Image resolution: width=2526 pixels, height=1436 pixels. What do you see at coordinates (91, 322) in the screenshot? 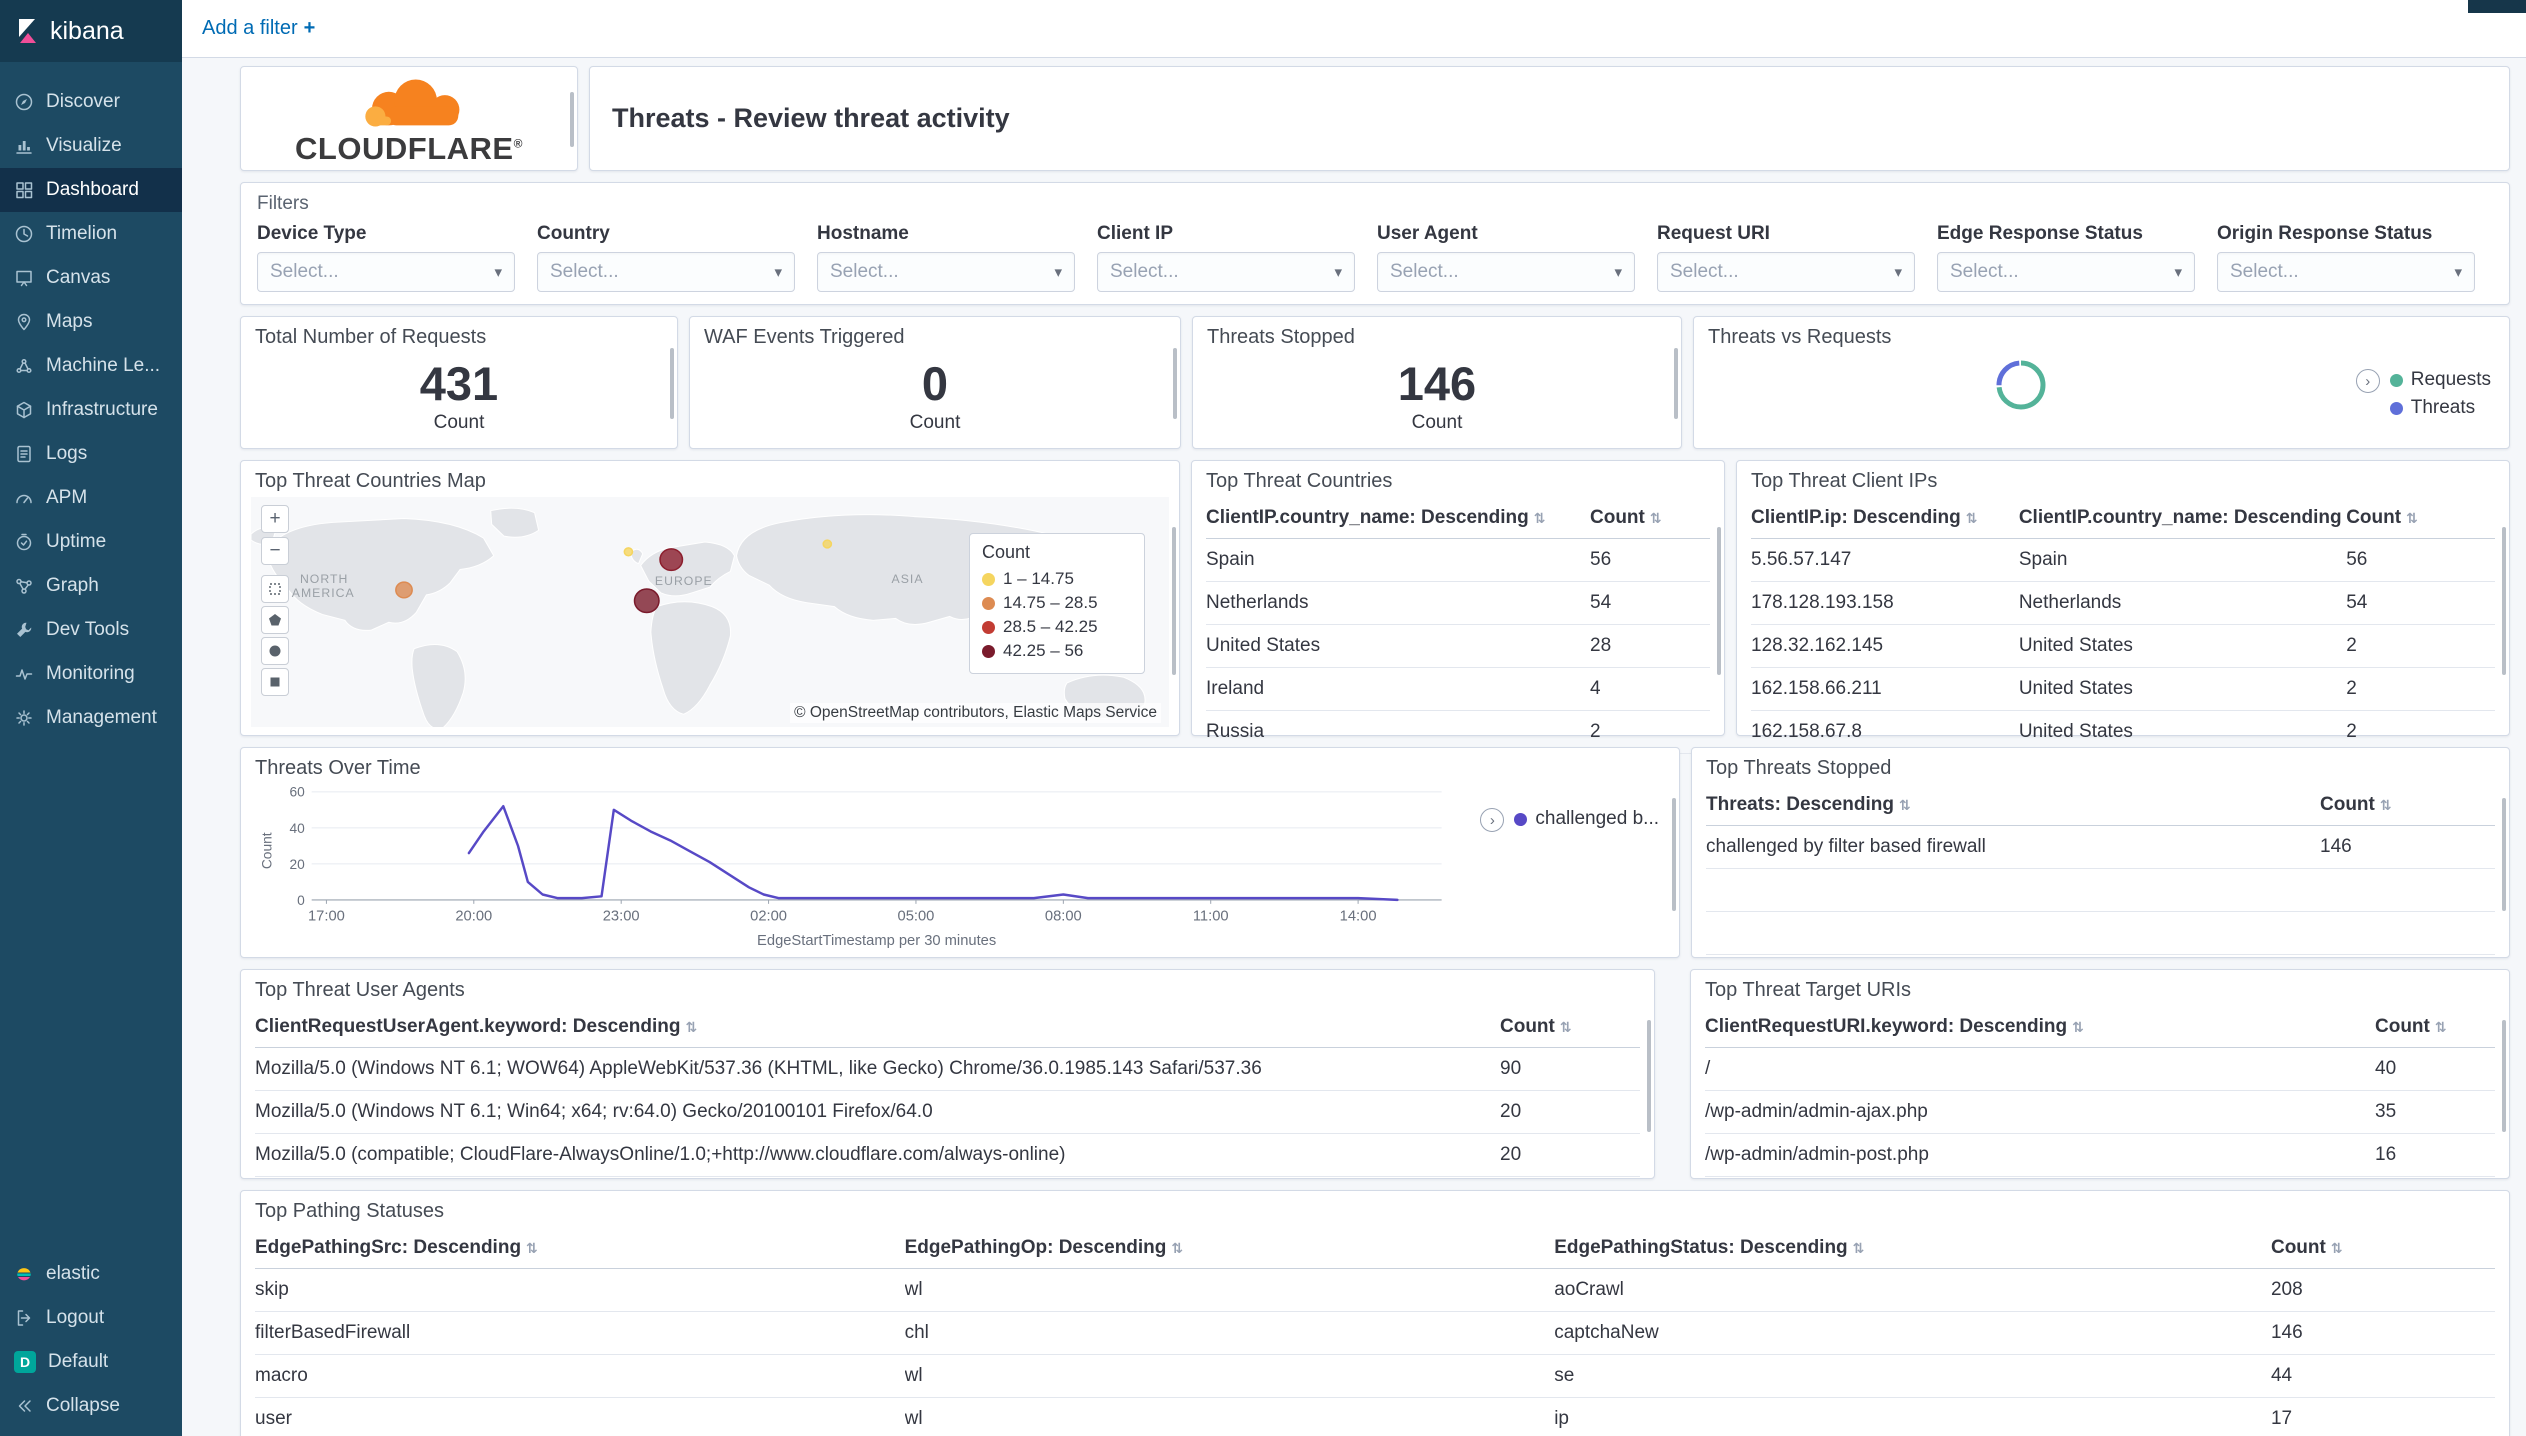
I see `sidebar-item-maps: Maps` at bounding box center [91, 322].